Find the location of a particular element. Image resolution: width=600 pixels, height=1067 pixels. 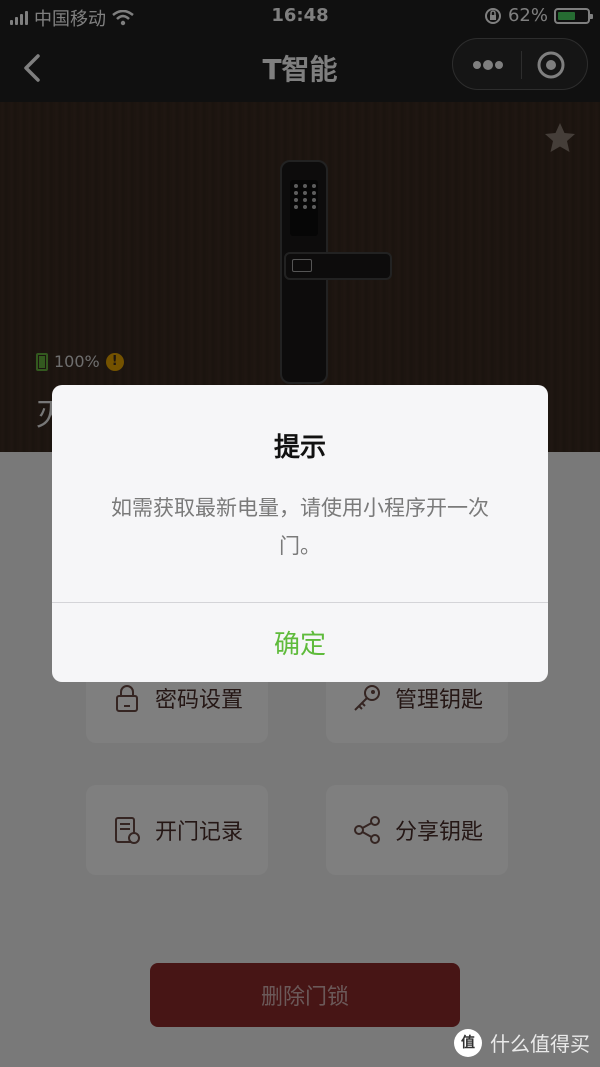

dialog-title: 提示 is located at coordinates (299, 448).